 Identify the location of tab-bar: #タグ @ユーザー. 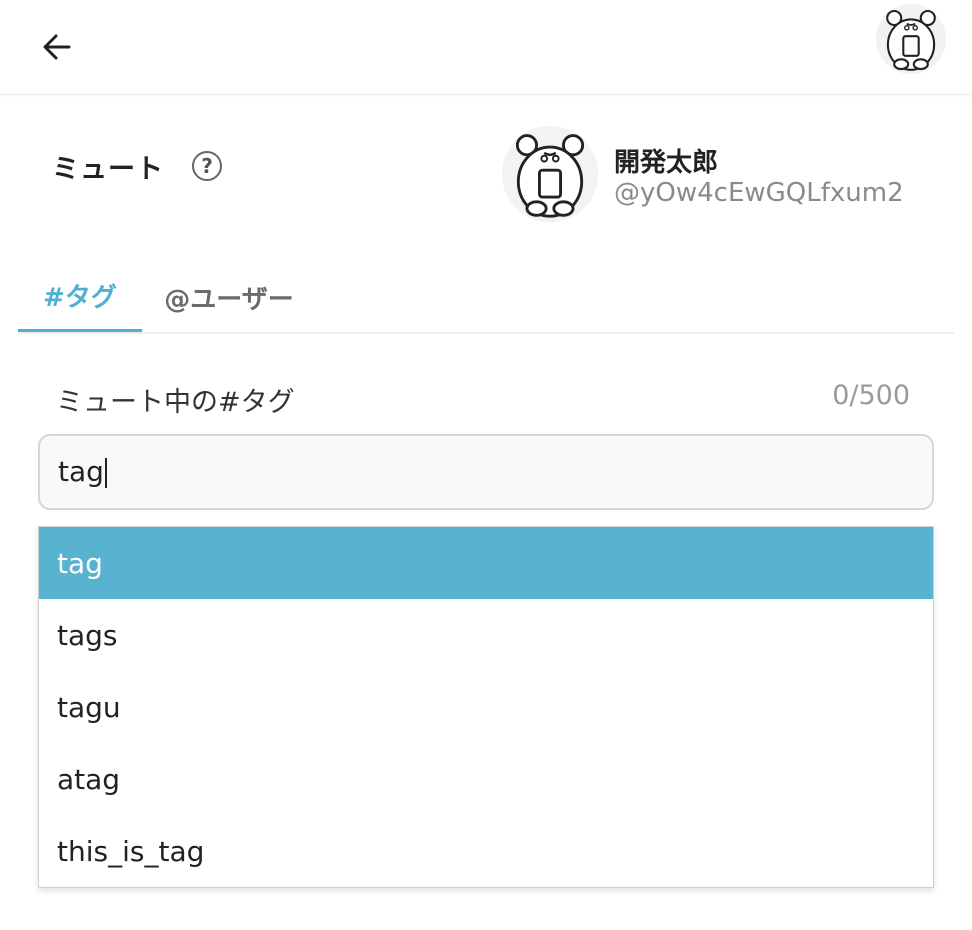
(486, 298).